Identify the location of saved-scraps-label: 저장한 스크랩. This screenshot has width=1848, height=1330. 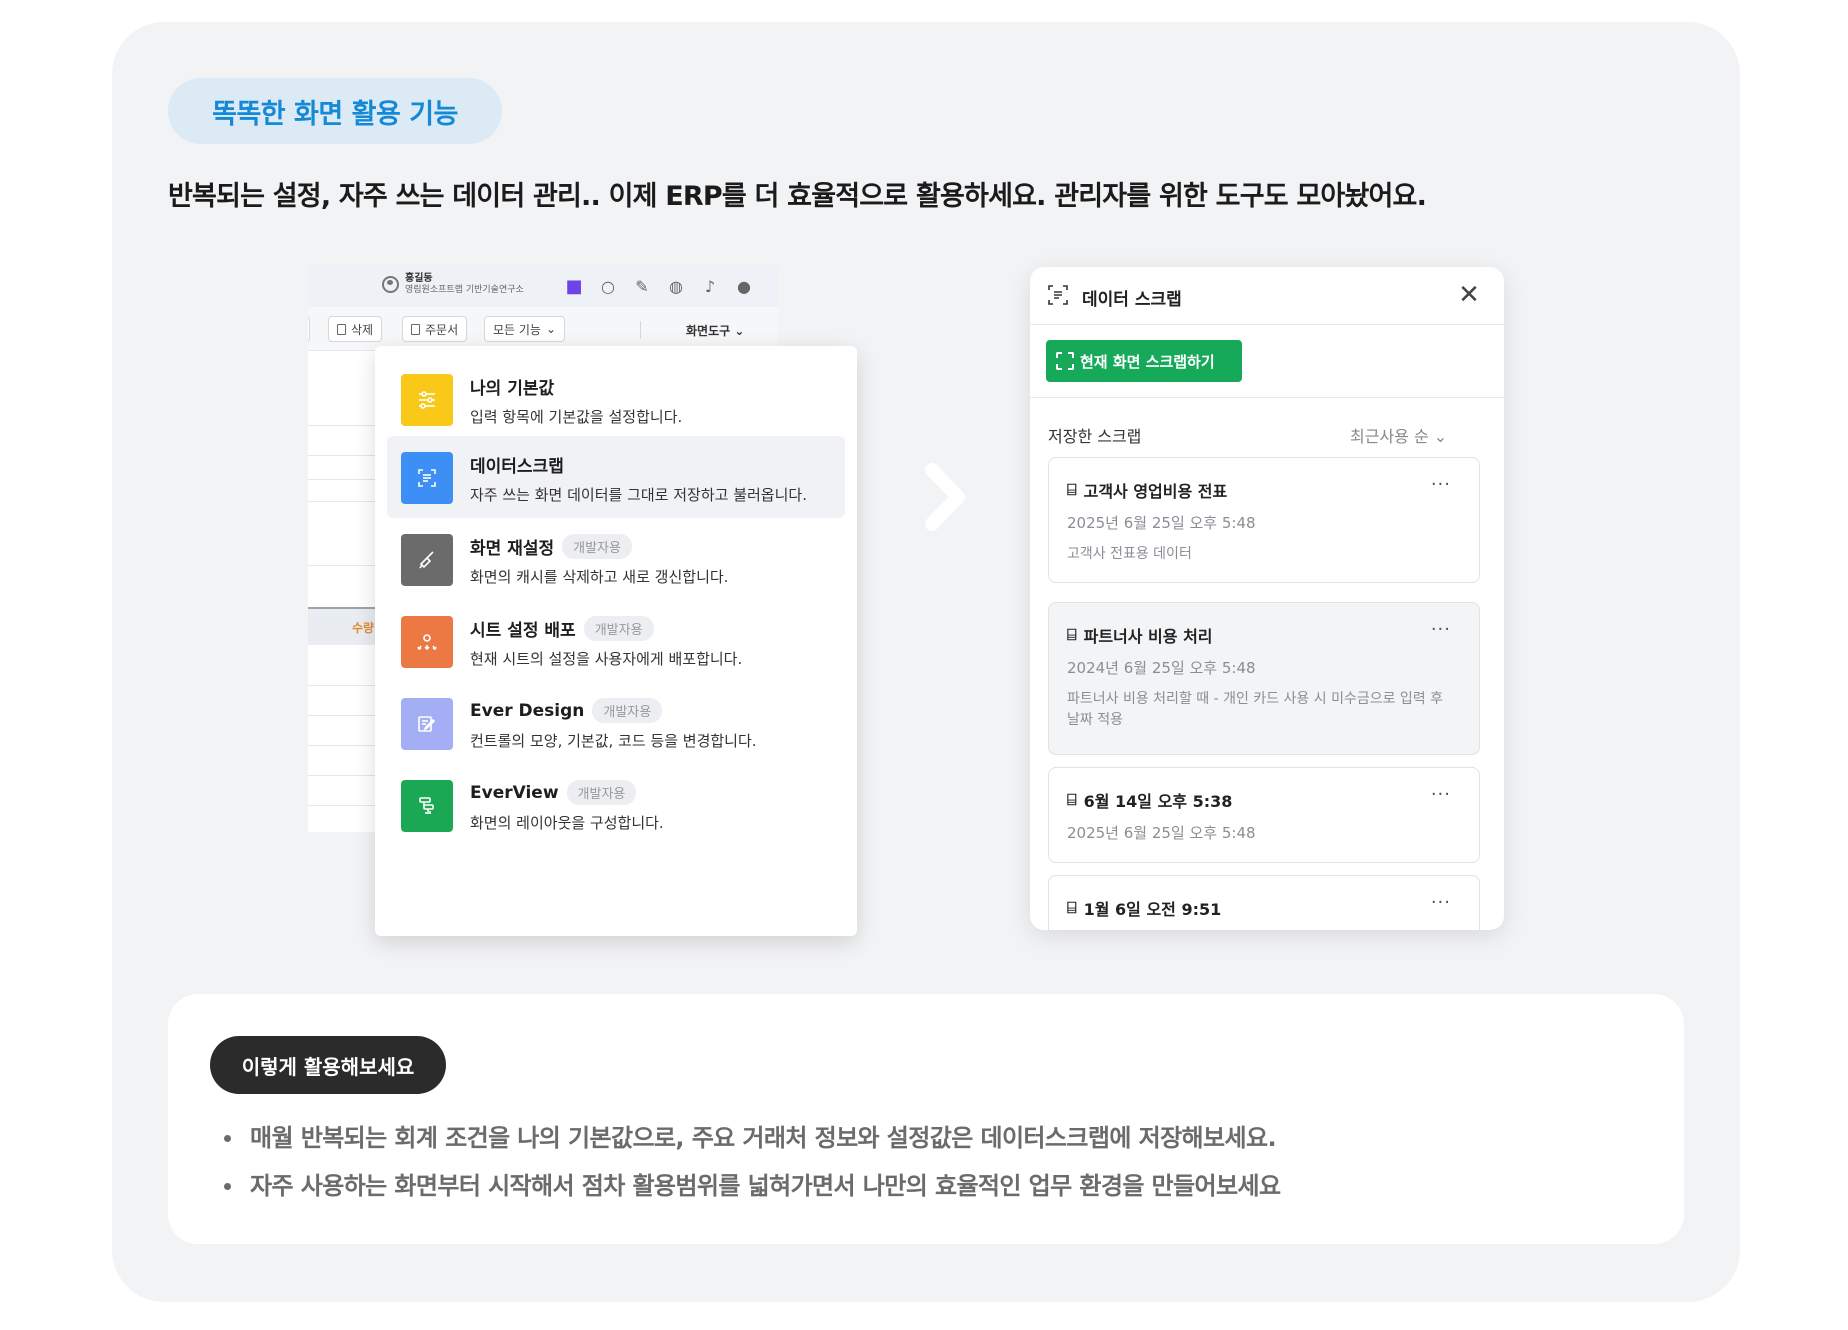
(1095, 436).